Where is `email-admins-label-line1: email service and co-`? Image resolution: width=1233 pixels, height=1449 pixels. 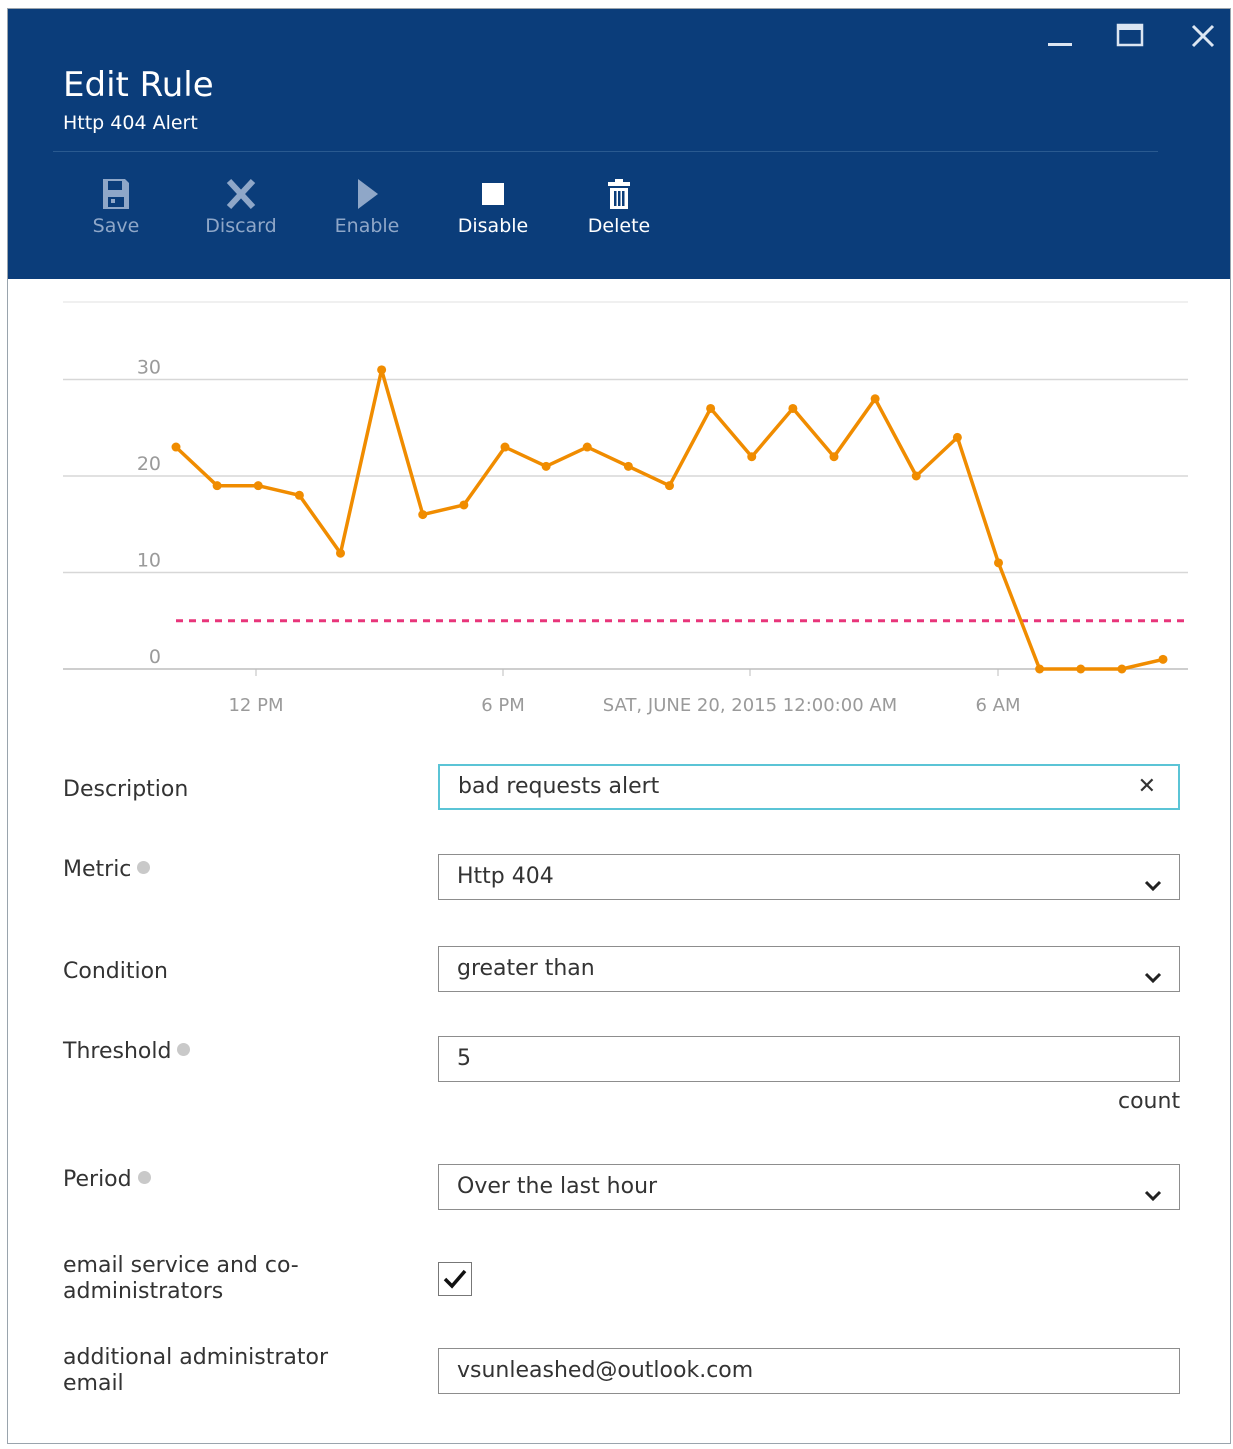 email-admins-label-line1: email service and co- is located at coordinates (181, 1265).